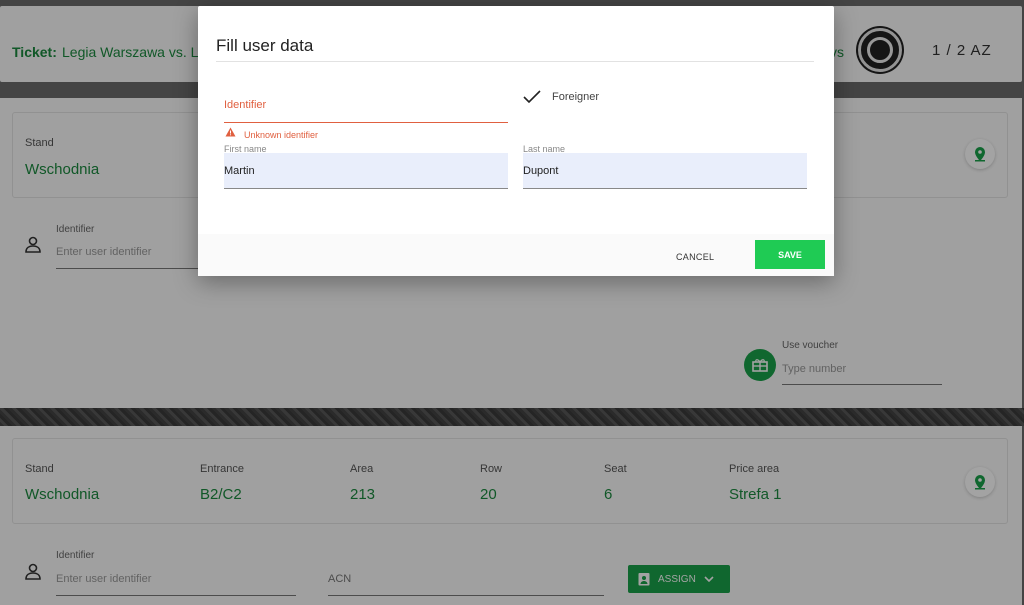 This screenshot has width=1024, height=605. Describe the element at coordinates (575, 97) in the screenshot. I see `foreigner-label: Foreigner` at that location.